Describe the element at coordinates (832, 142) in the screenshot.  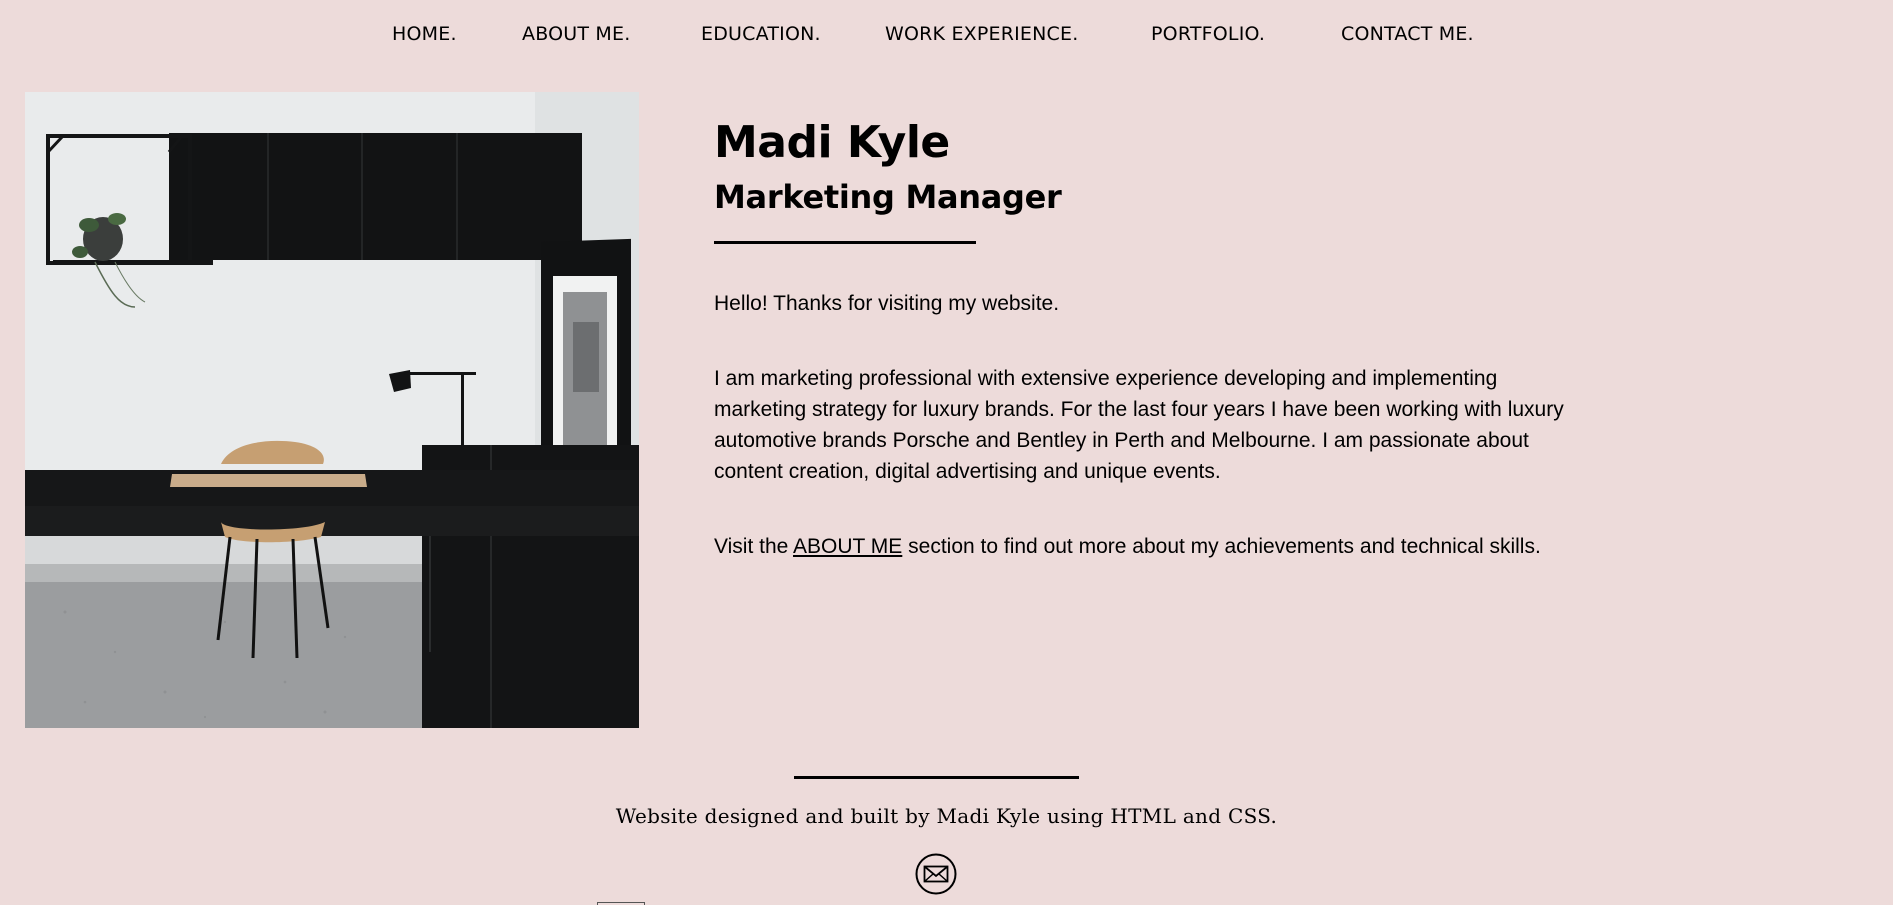
I see `page-title: Madi Kyle` at that location.